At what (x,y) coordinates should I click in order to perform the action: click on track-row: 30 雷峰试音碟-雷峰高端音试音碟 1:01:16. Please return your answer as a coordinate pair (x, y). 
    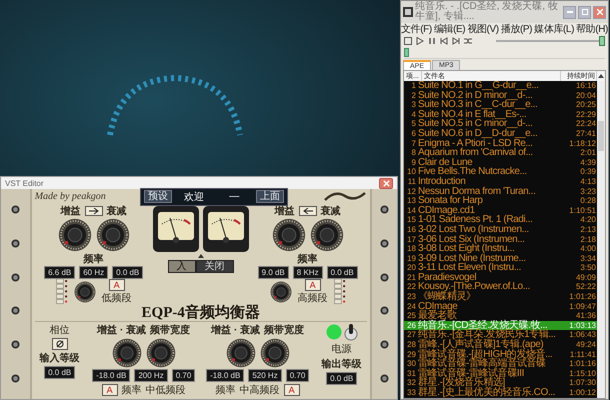
    Looking at the image, I should click on (500, 364).